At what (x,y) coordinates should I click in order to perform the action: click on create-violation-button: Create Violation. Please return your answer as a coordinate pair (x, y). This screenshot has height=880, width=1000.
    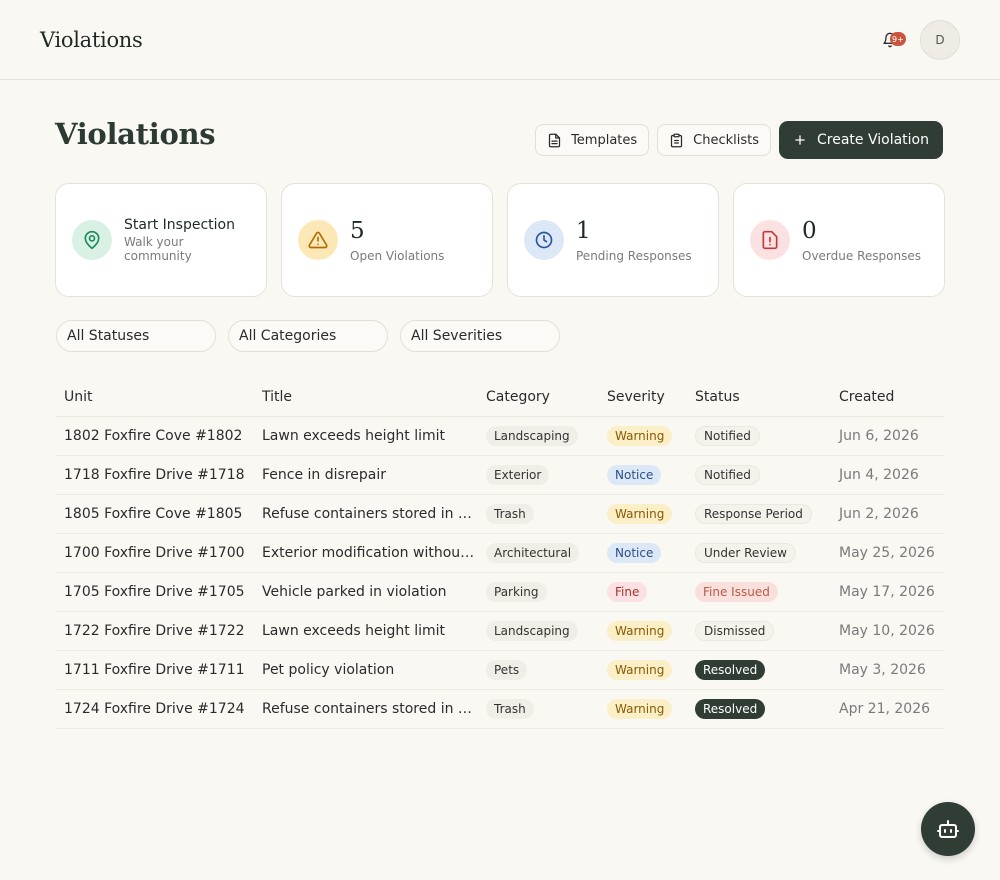
    Looking at the image, I should click on (861, 140).